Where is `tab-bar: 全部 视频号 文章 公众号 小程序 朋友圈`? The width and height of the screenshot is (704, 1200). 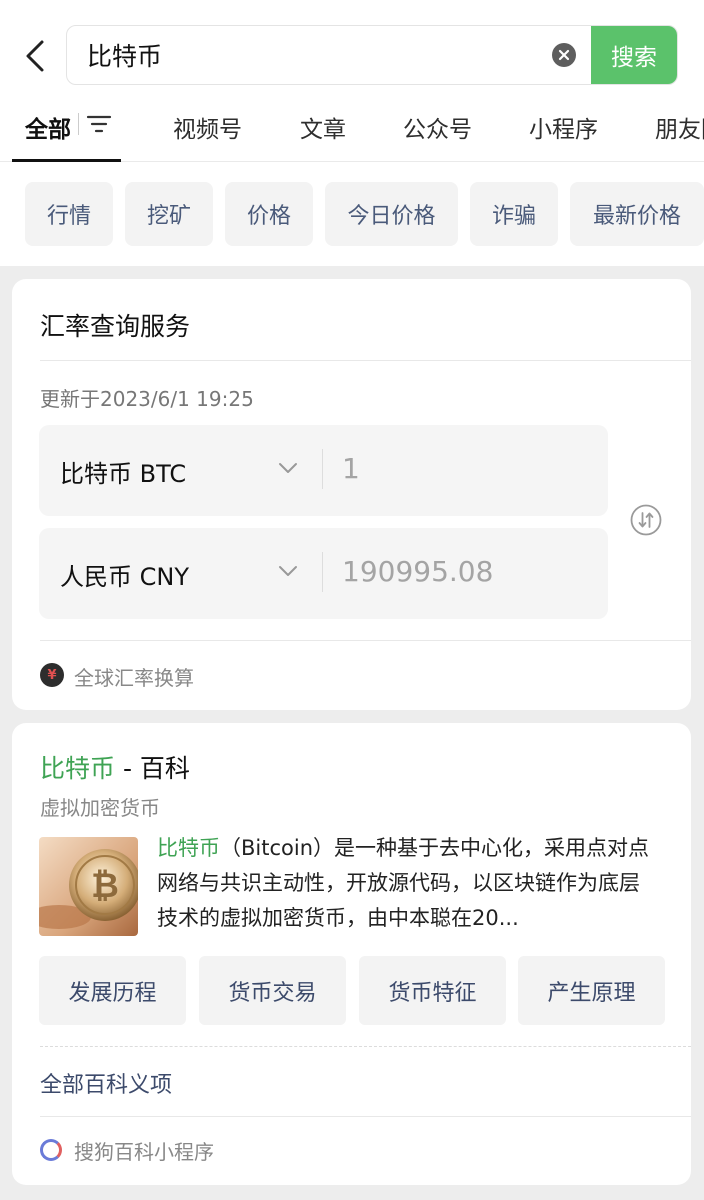 tab-bar: 全部 视频号 文章 公众号 小程序 朋友圈 is located at coordinates (352, 130).